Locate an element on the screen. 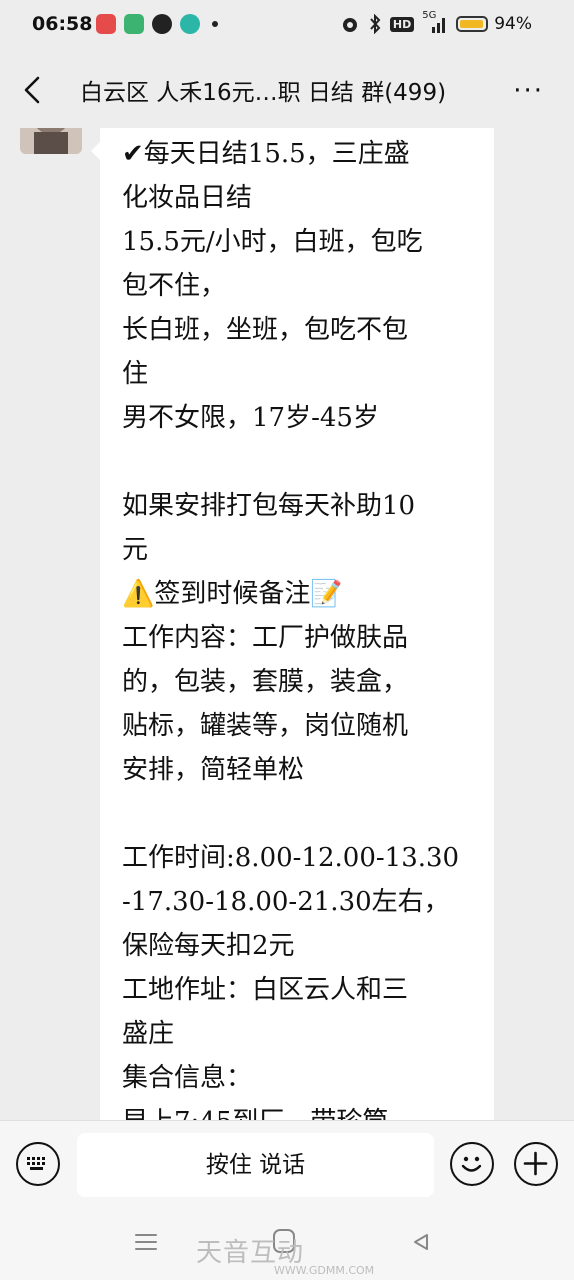  message-line: 如果安排打包每天补助10 is located at coordinates (269, 506).